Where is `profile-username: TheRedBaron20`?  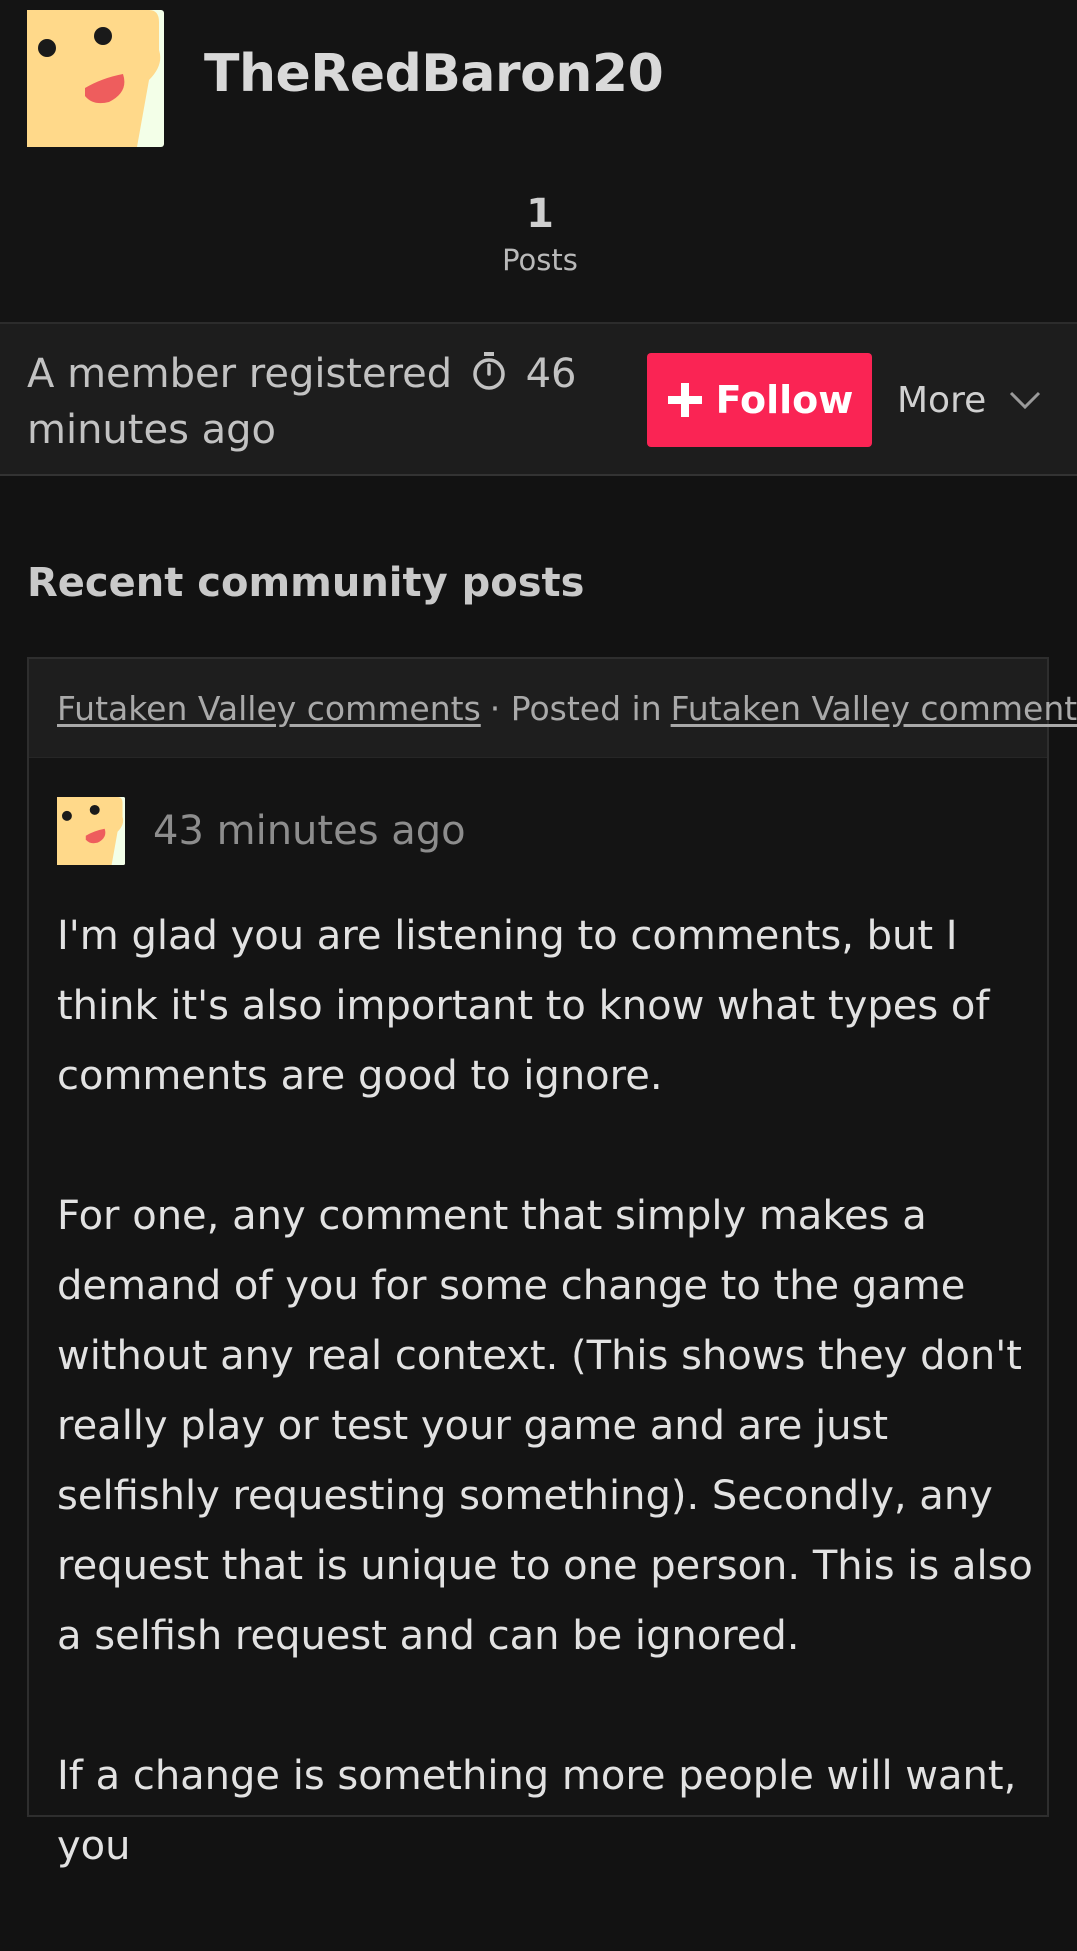
profile-username: TheRedBaron20 is located at coordinates (434, 74).